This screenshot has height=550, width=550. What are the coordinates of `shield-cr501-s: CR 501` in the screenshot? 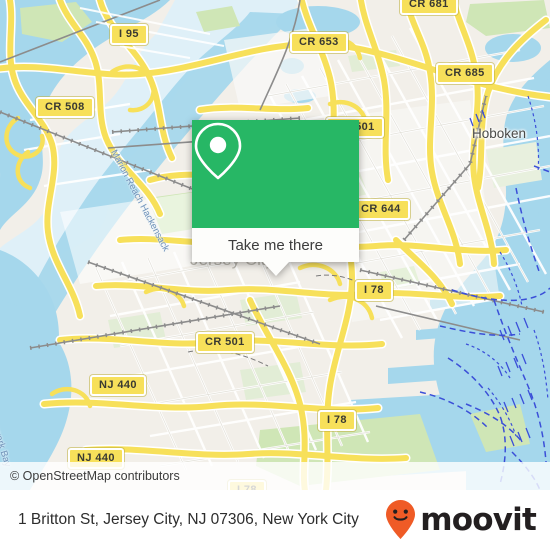 It's located at (225, 342).